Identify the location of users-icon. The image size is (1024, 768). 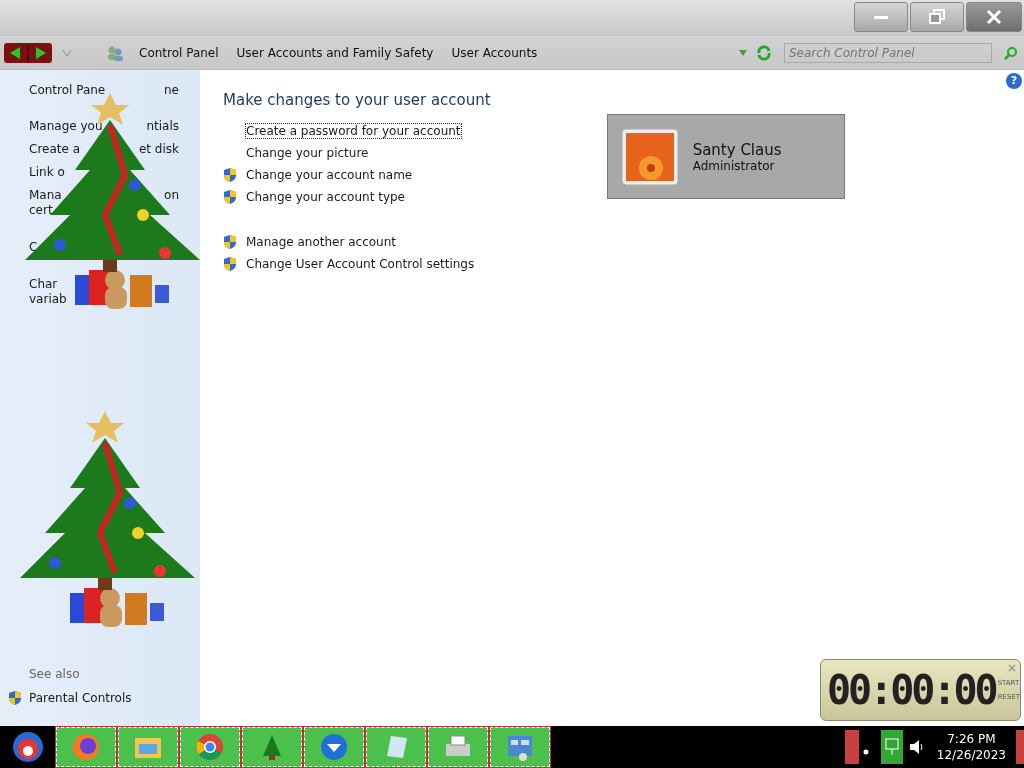
(115, 52).